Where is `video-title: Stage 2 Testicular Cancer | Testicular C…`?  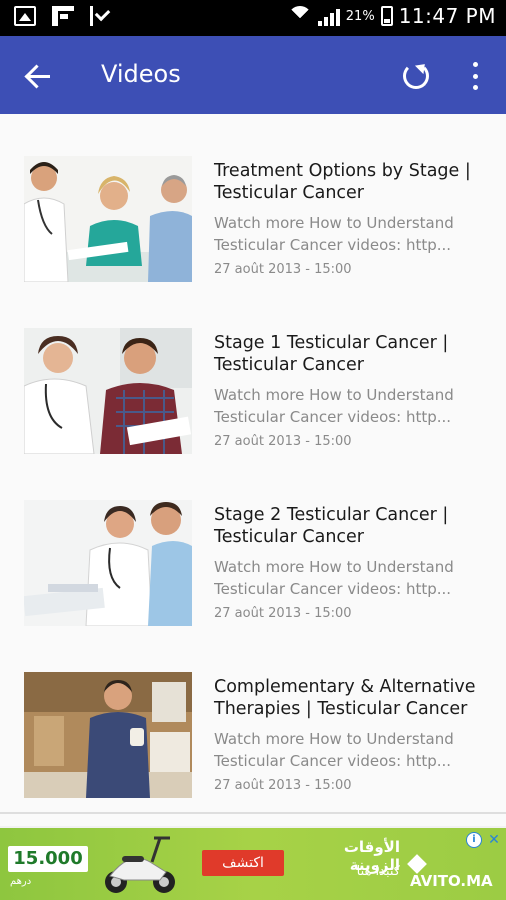 video-title: Stage 2 Testicular Cancer | Testicular C… is located at coordinates (331, 526).